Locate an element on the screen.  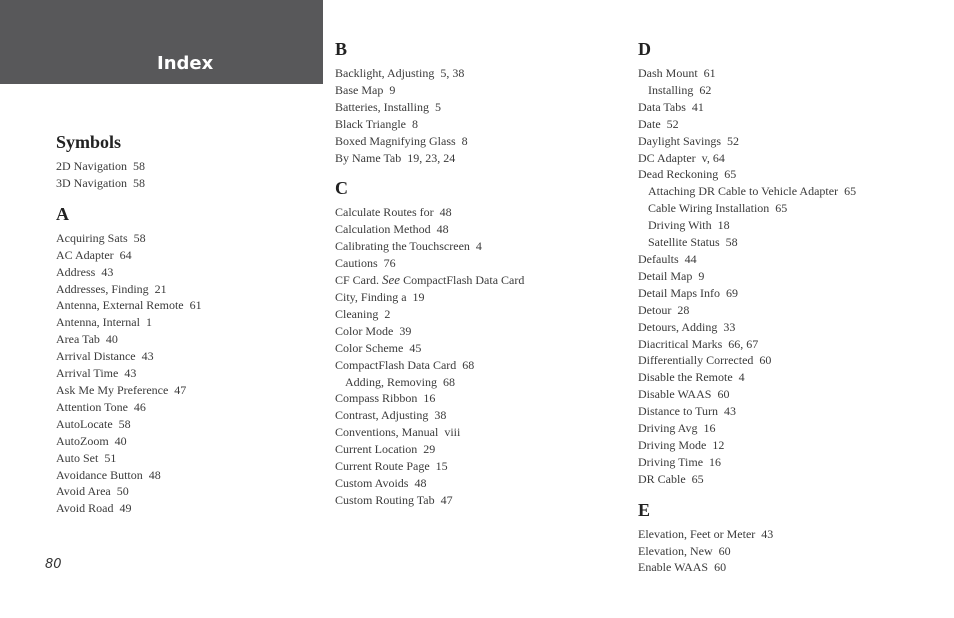
index-entry: Attention Tone 46 is located at coordinates (101, 406).